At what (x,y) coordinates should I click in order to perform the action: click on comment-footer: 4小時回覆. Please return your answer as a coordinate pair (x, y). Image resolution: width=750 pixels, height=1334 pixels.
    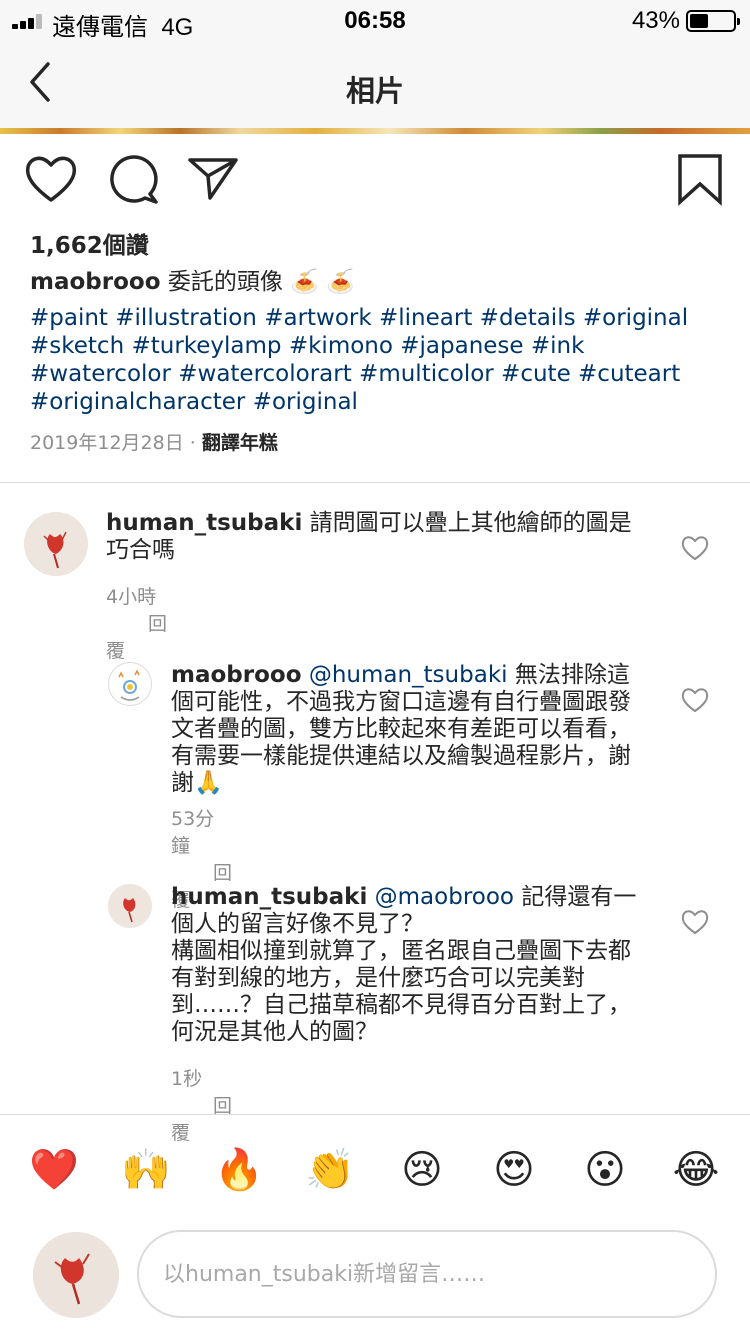
    Looking at the image, I should click on (136, 622).